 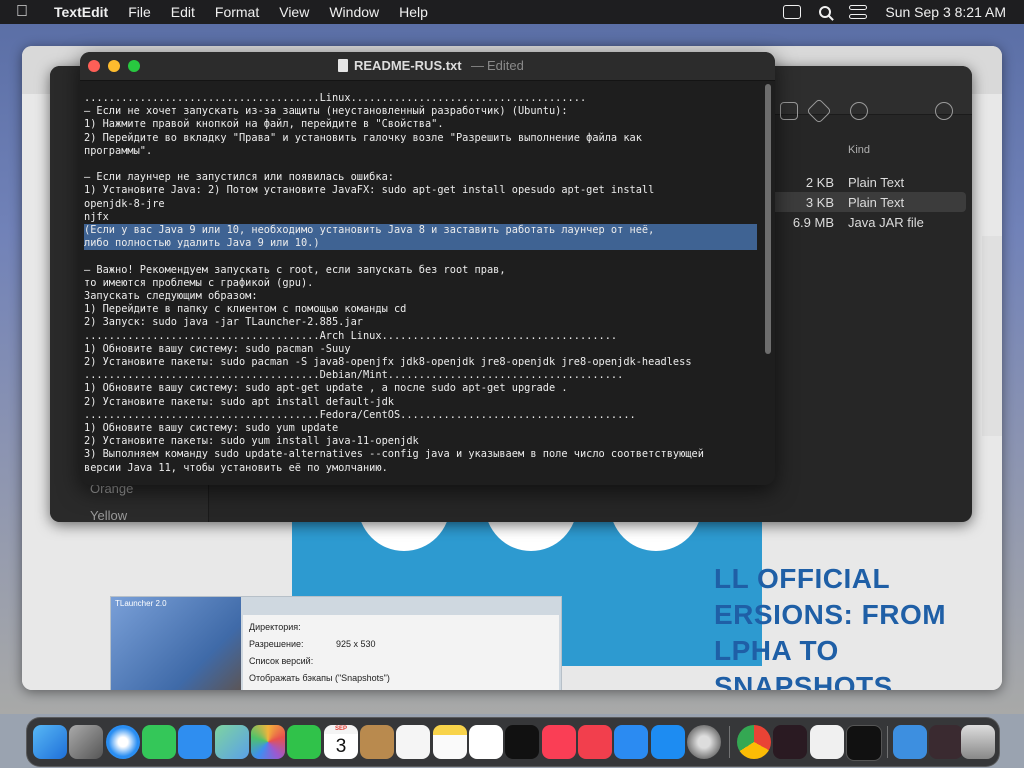 I want to click on reminders-dock-icon, so click(x=413, y=742).